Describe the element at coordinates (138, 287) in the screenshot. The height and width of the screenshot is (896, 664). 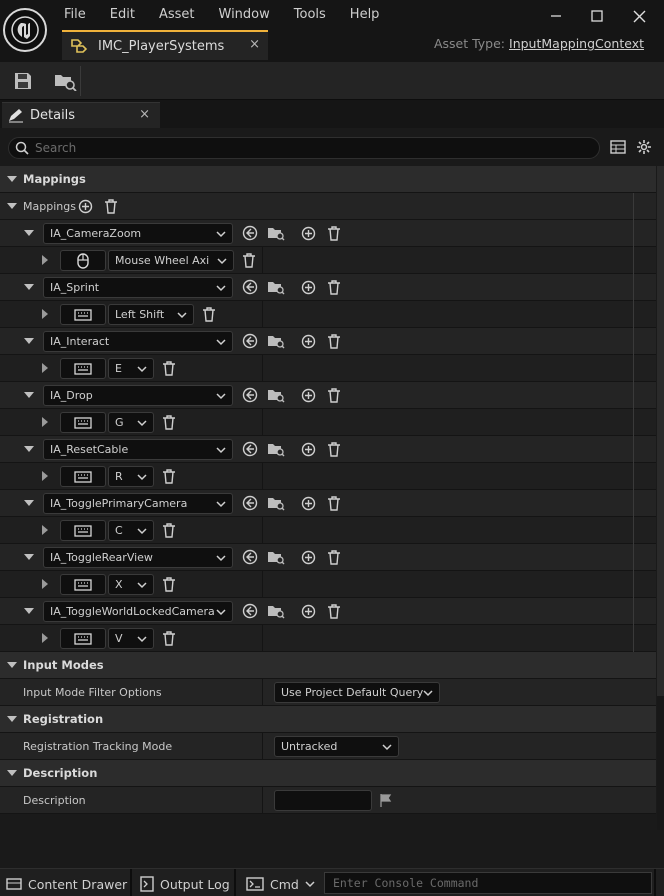
I see `action-dropdown: IA_Sprint` at that location.